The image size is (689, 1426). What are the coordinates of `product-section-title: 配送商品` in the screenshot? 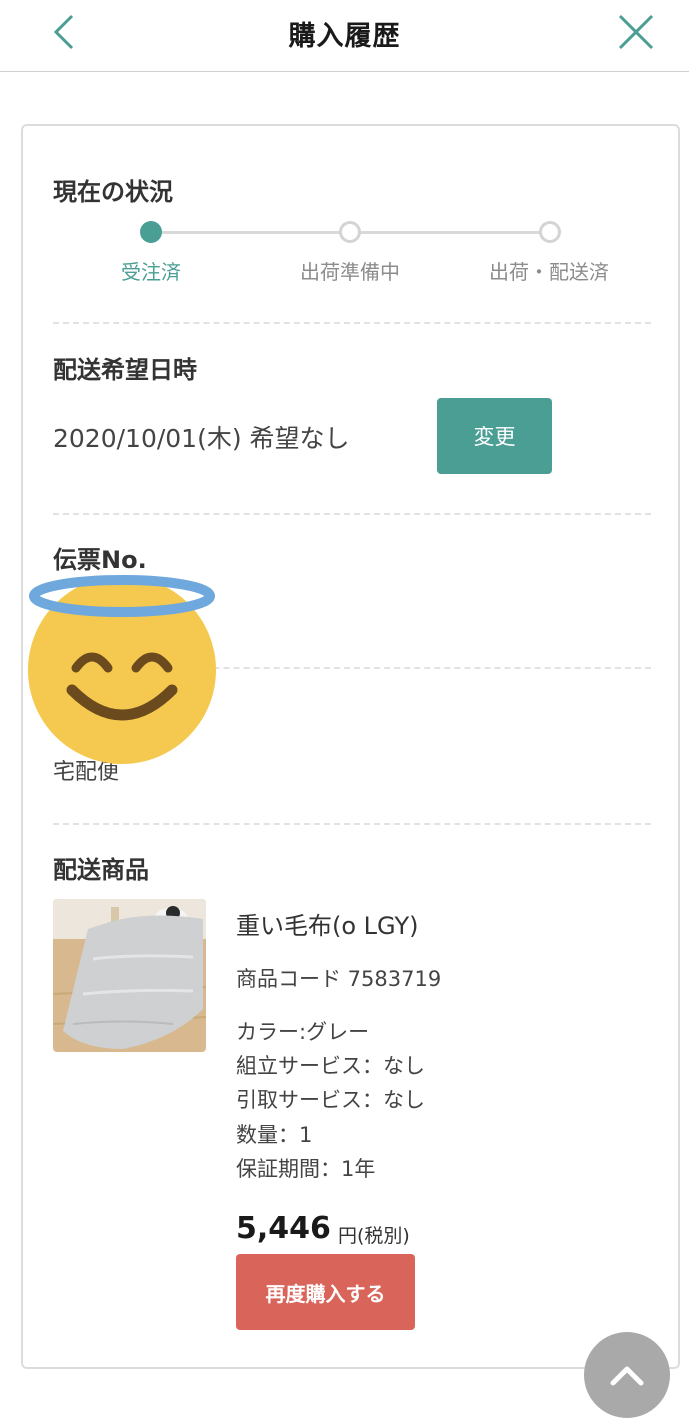 It's located at (101, 870).